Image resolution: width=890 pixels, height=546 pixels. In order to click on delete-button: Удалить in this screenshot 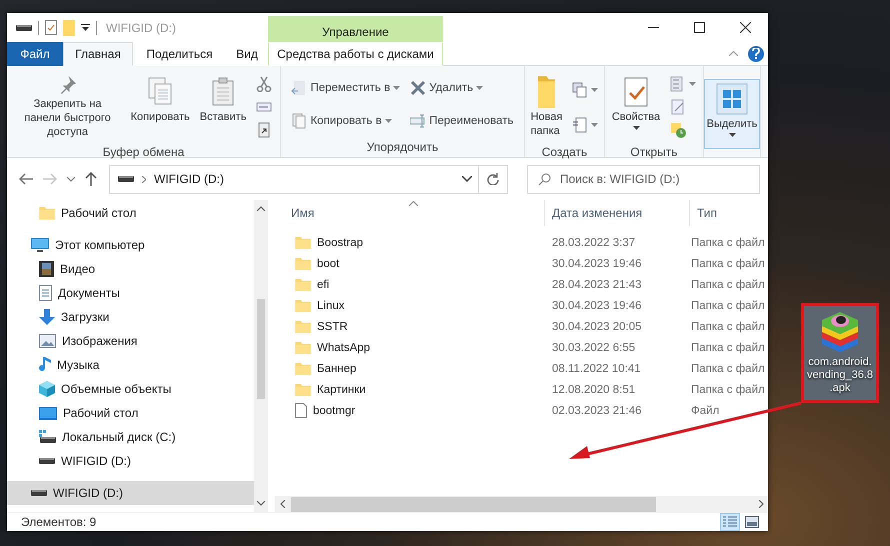, I will do `click(446, 88)`.